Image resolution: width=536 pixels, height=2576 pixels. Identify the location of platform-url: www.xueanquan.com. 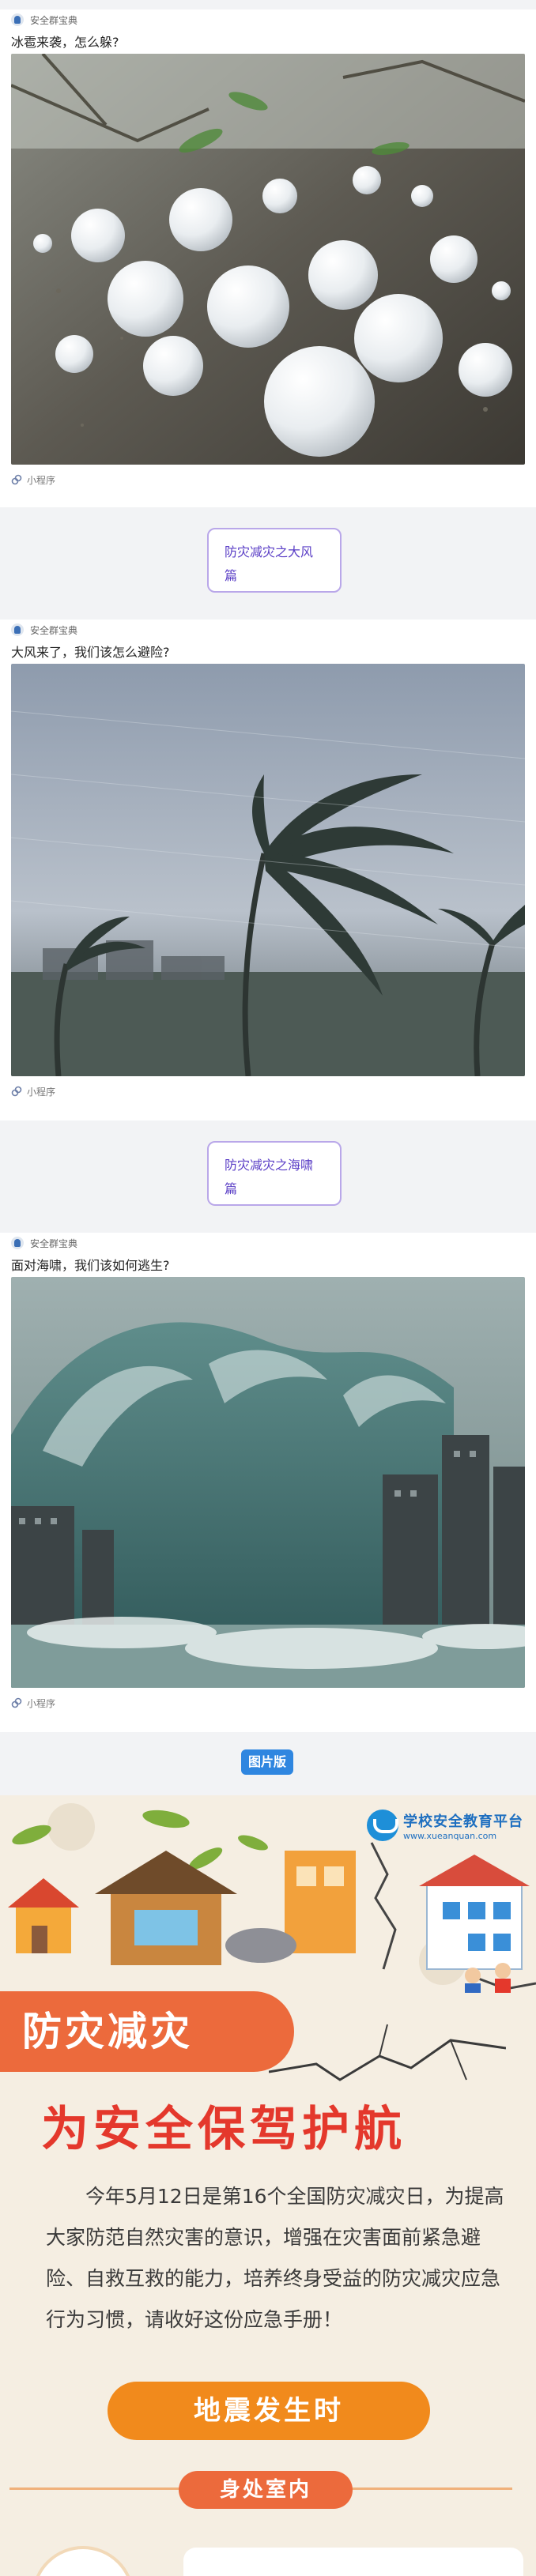
(450, 1835).